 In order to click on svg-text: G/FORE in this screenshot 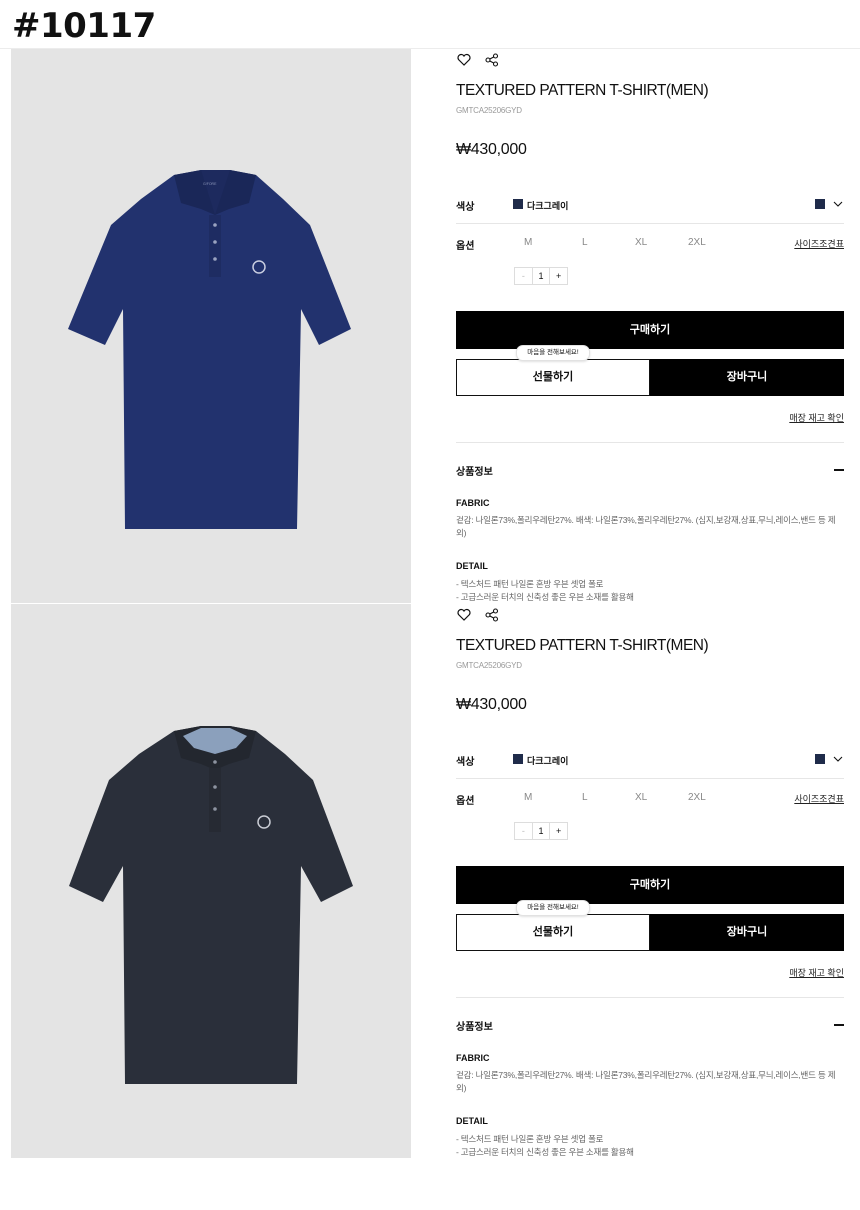, I will do `click(210, 184)`.